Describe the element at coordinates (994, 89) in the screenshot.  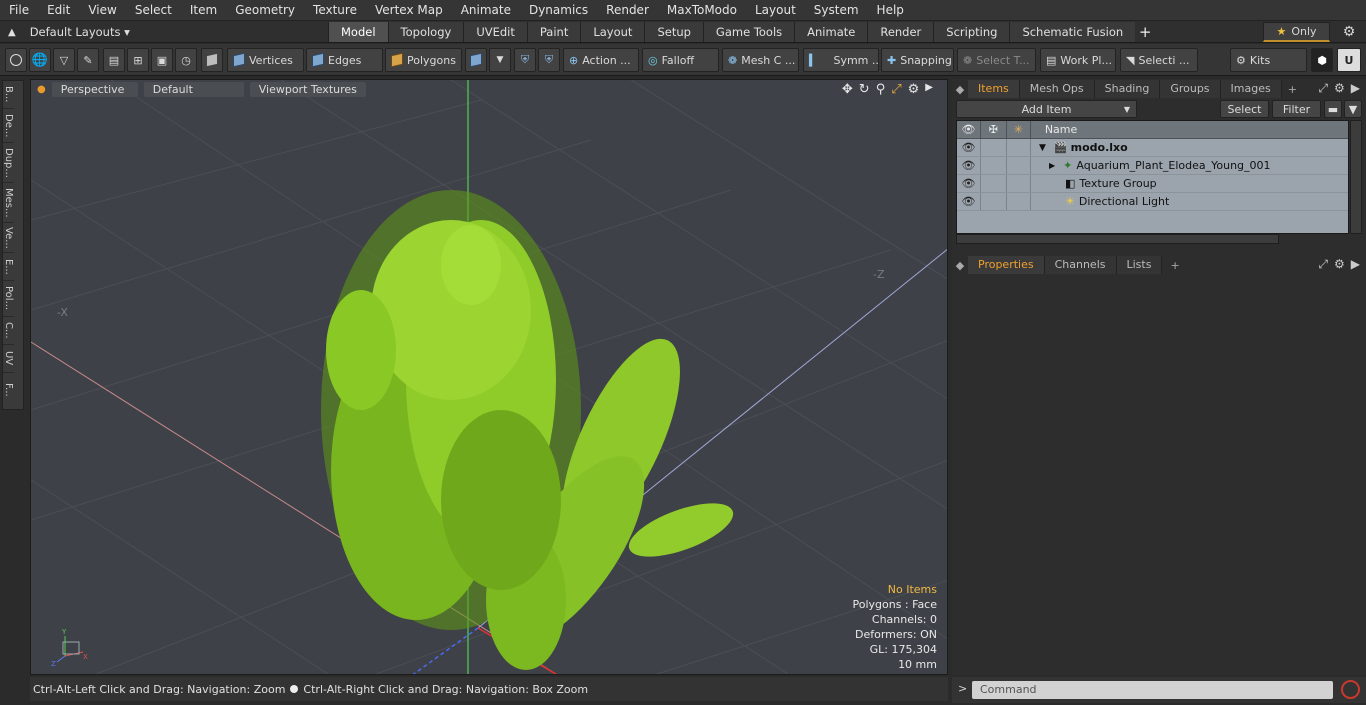
I see `tab-items: Items` at that location.